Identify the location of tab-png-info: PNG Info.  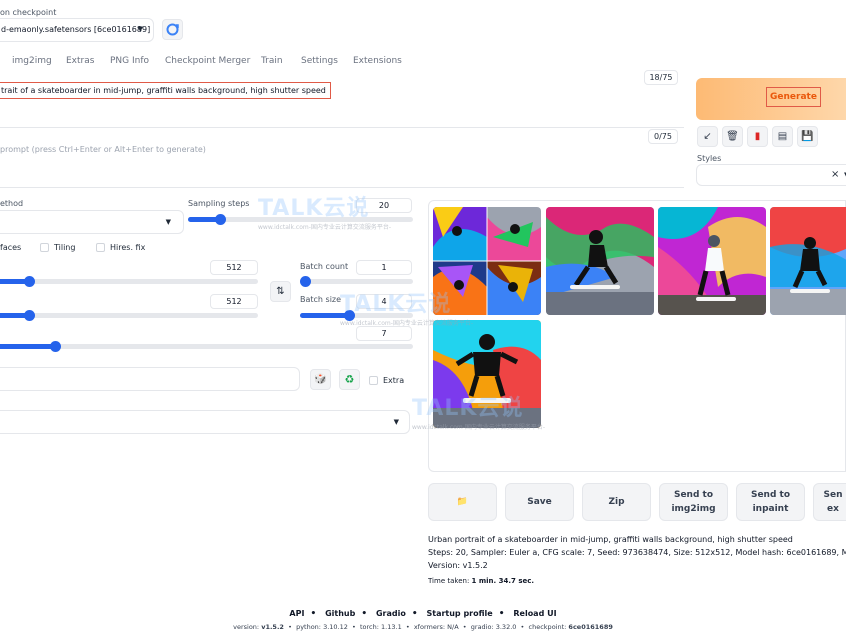
(129, 61).